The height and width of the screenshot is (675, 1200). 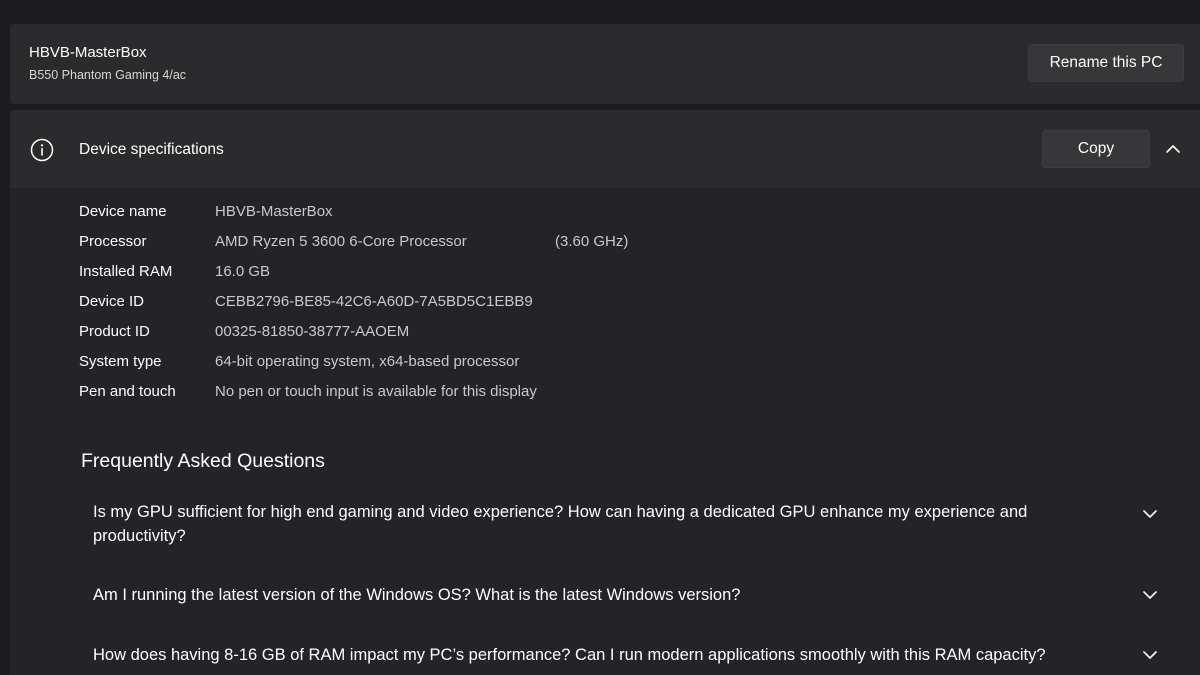 I want to click on chevron-up-icon, so click(x=1173, y=149).